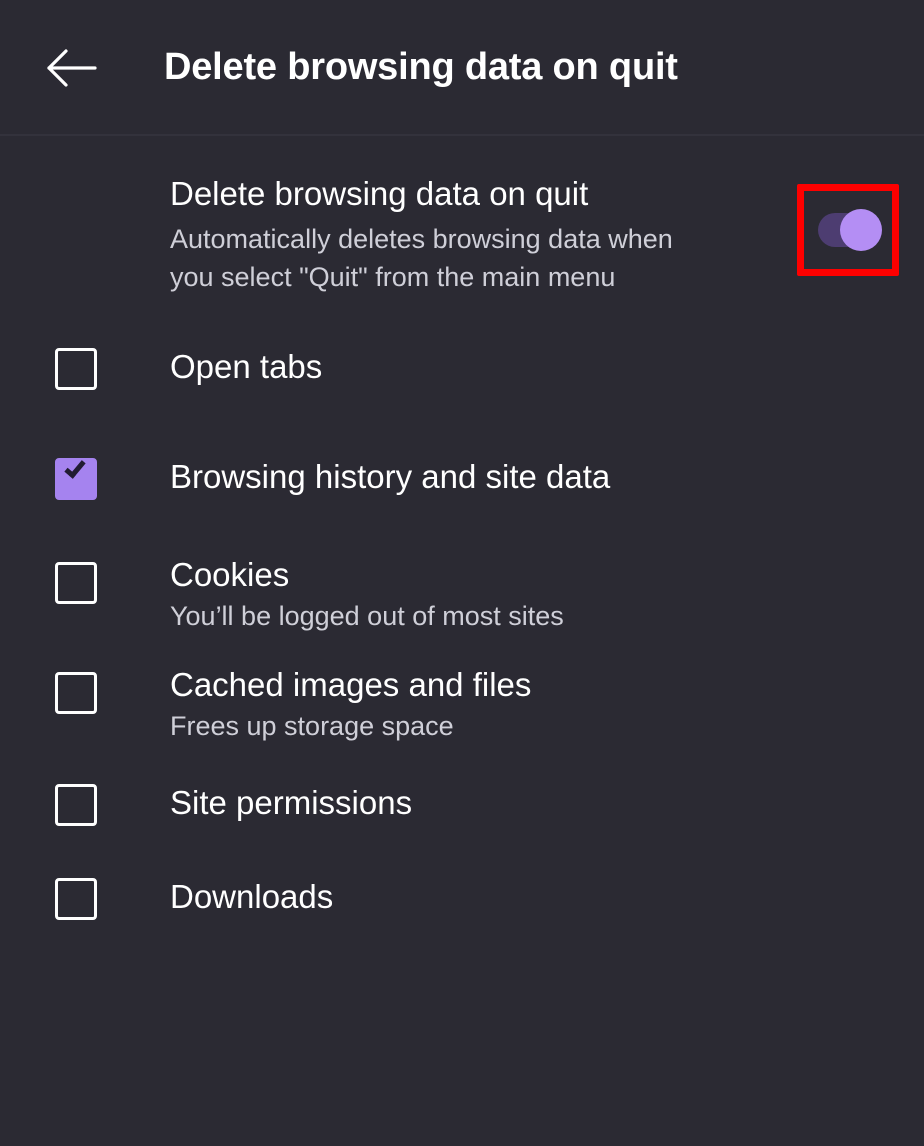  I want to click on list-item-label: Cookies, so click(230, 574).